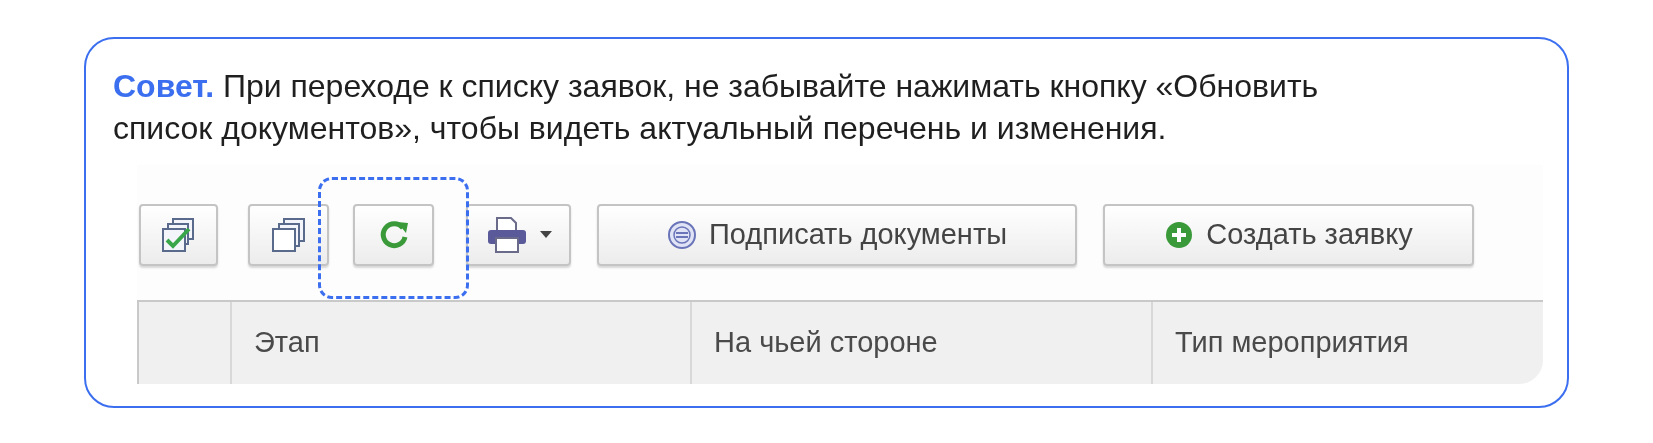  Describe the element at coordinates (288, 235) in the screenshot. I see `copy-button` at that location.